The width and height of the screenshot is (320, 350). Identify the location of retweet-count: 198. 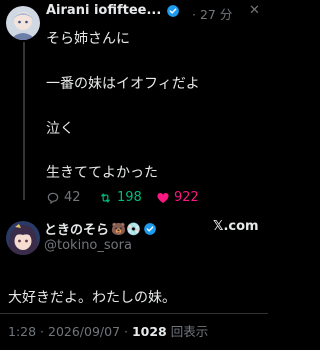
(120, 197).